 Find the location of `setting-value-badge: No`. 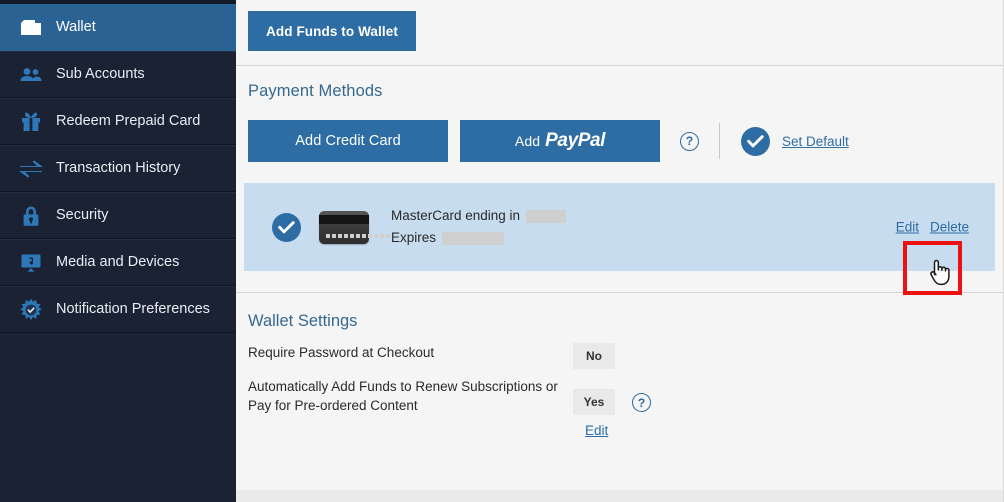

setting-value-badge: No is located at coordinates (594, 356).